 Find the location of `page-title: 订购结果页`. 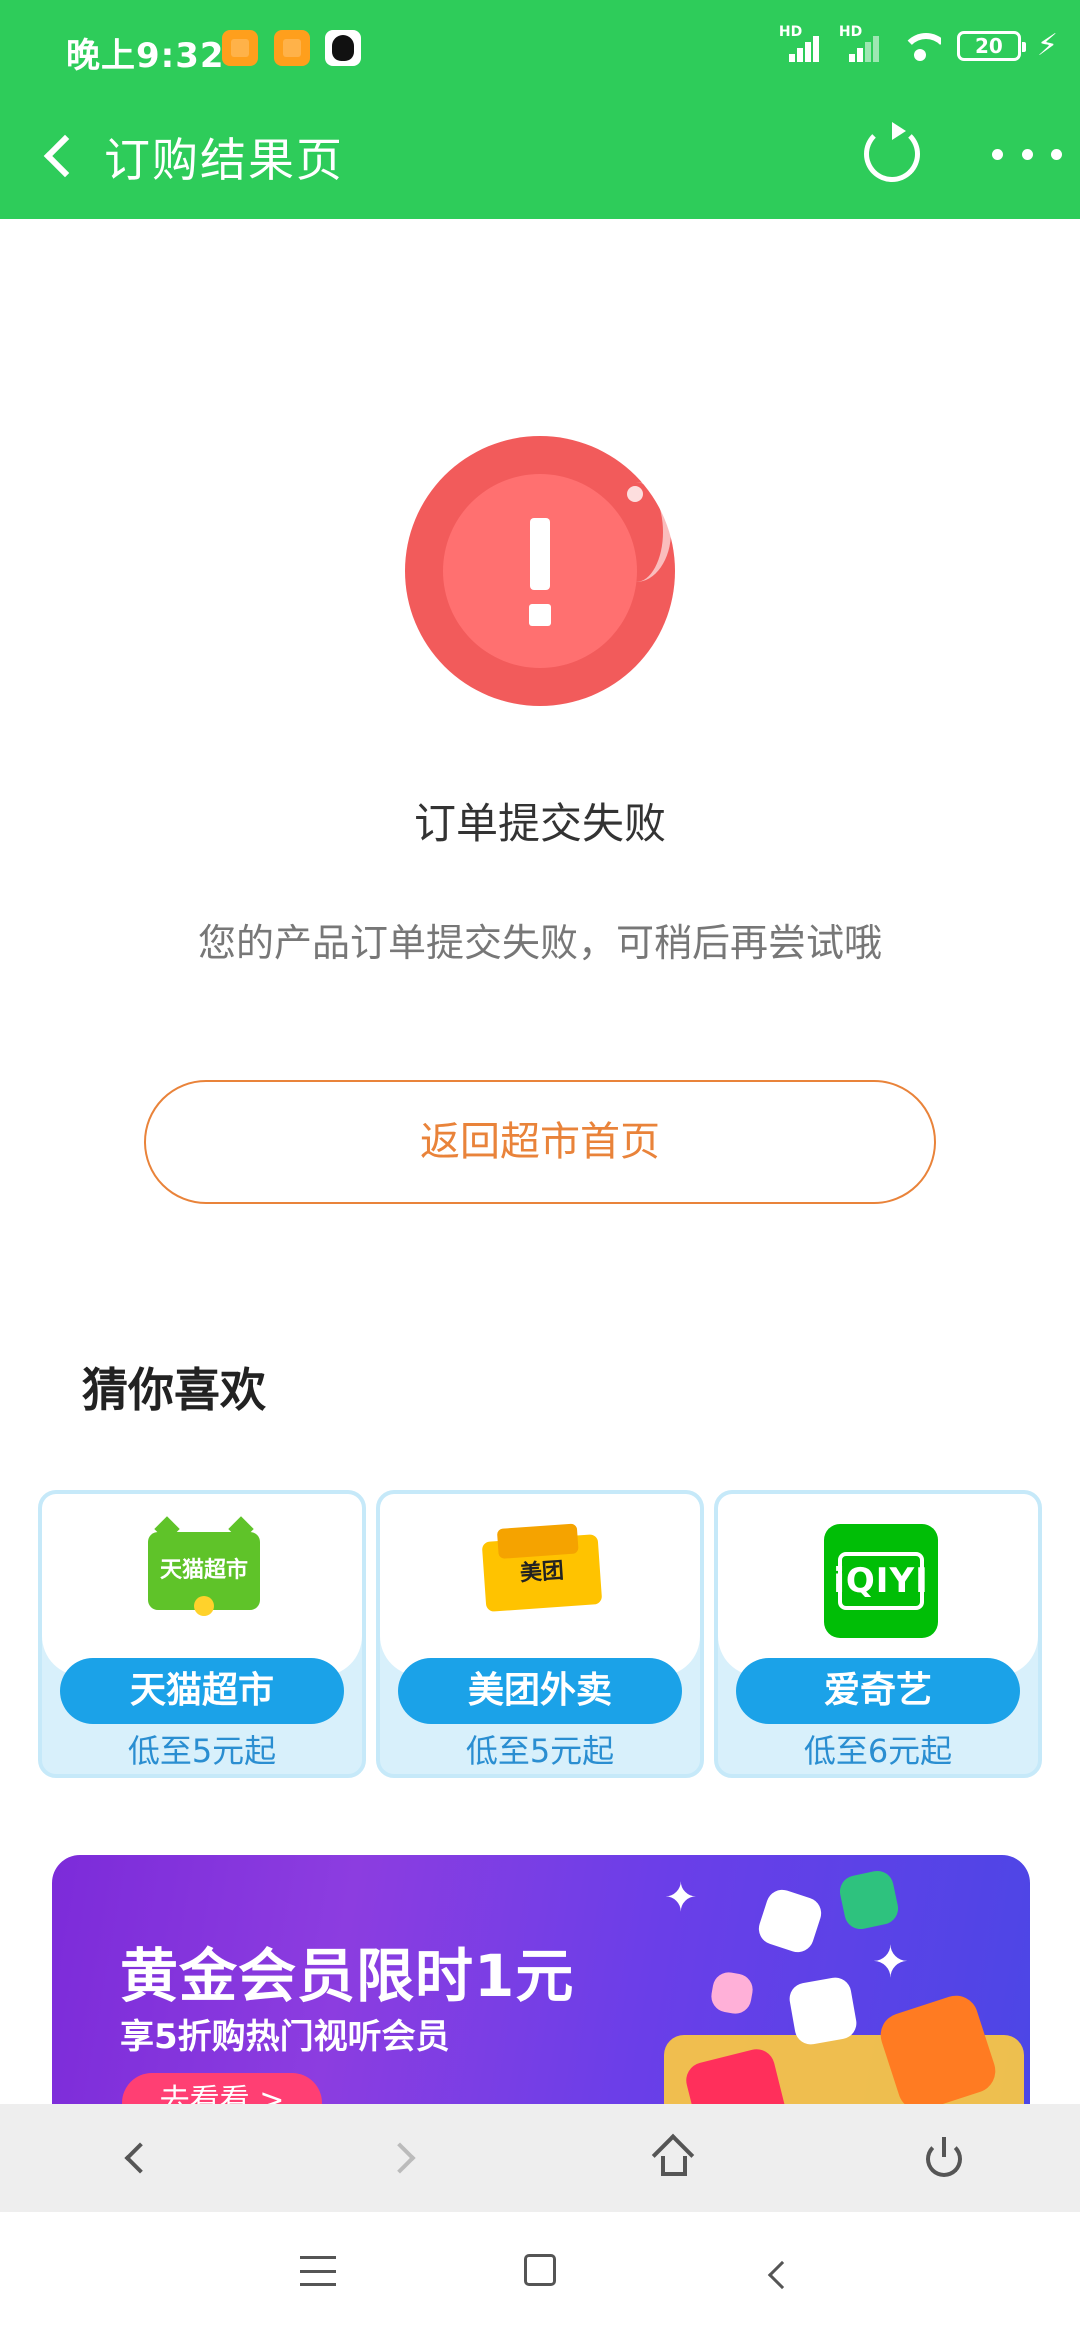

page-title: 订购结果页 is located at coordinates (224, 160).